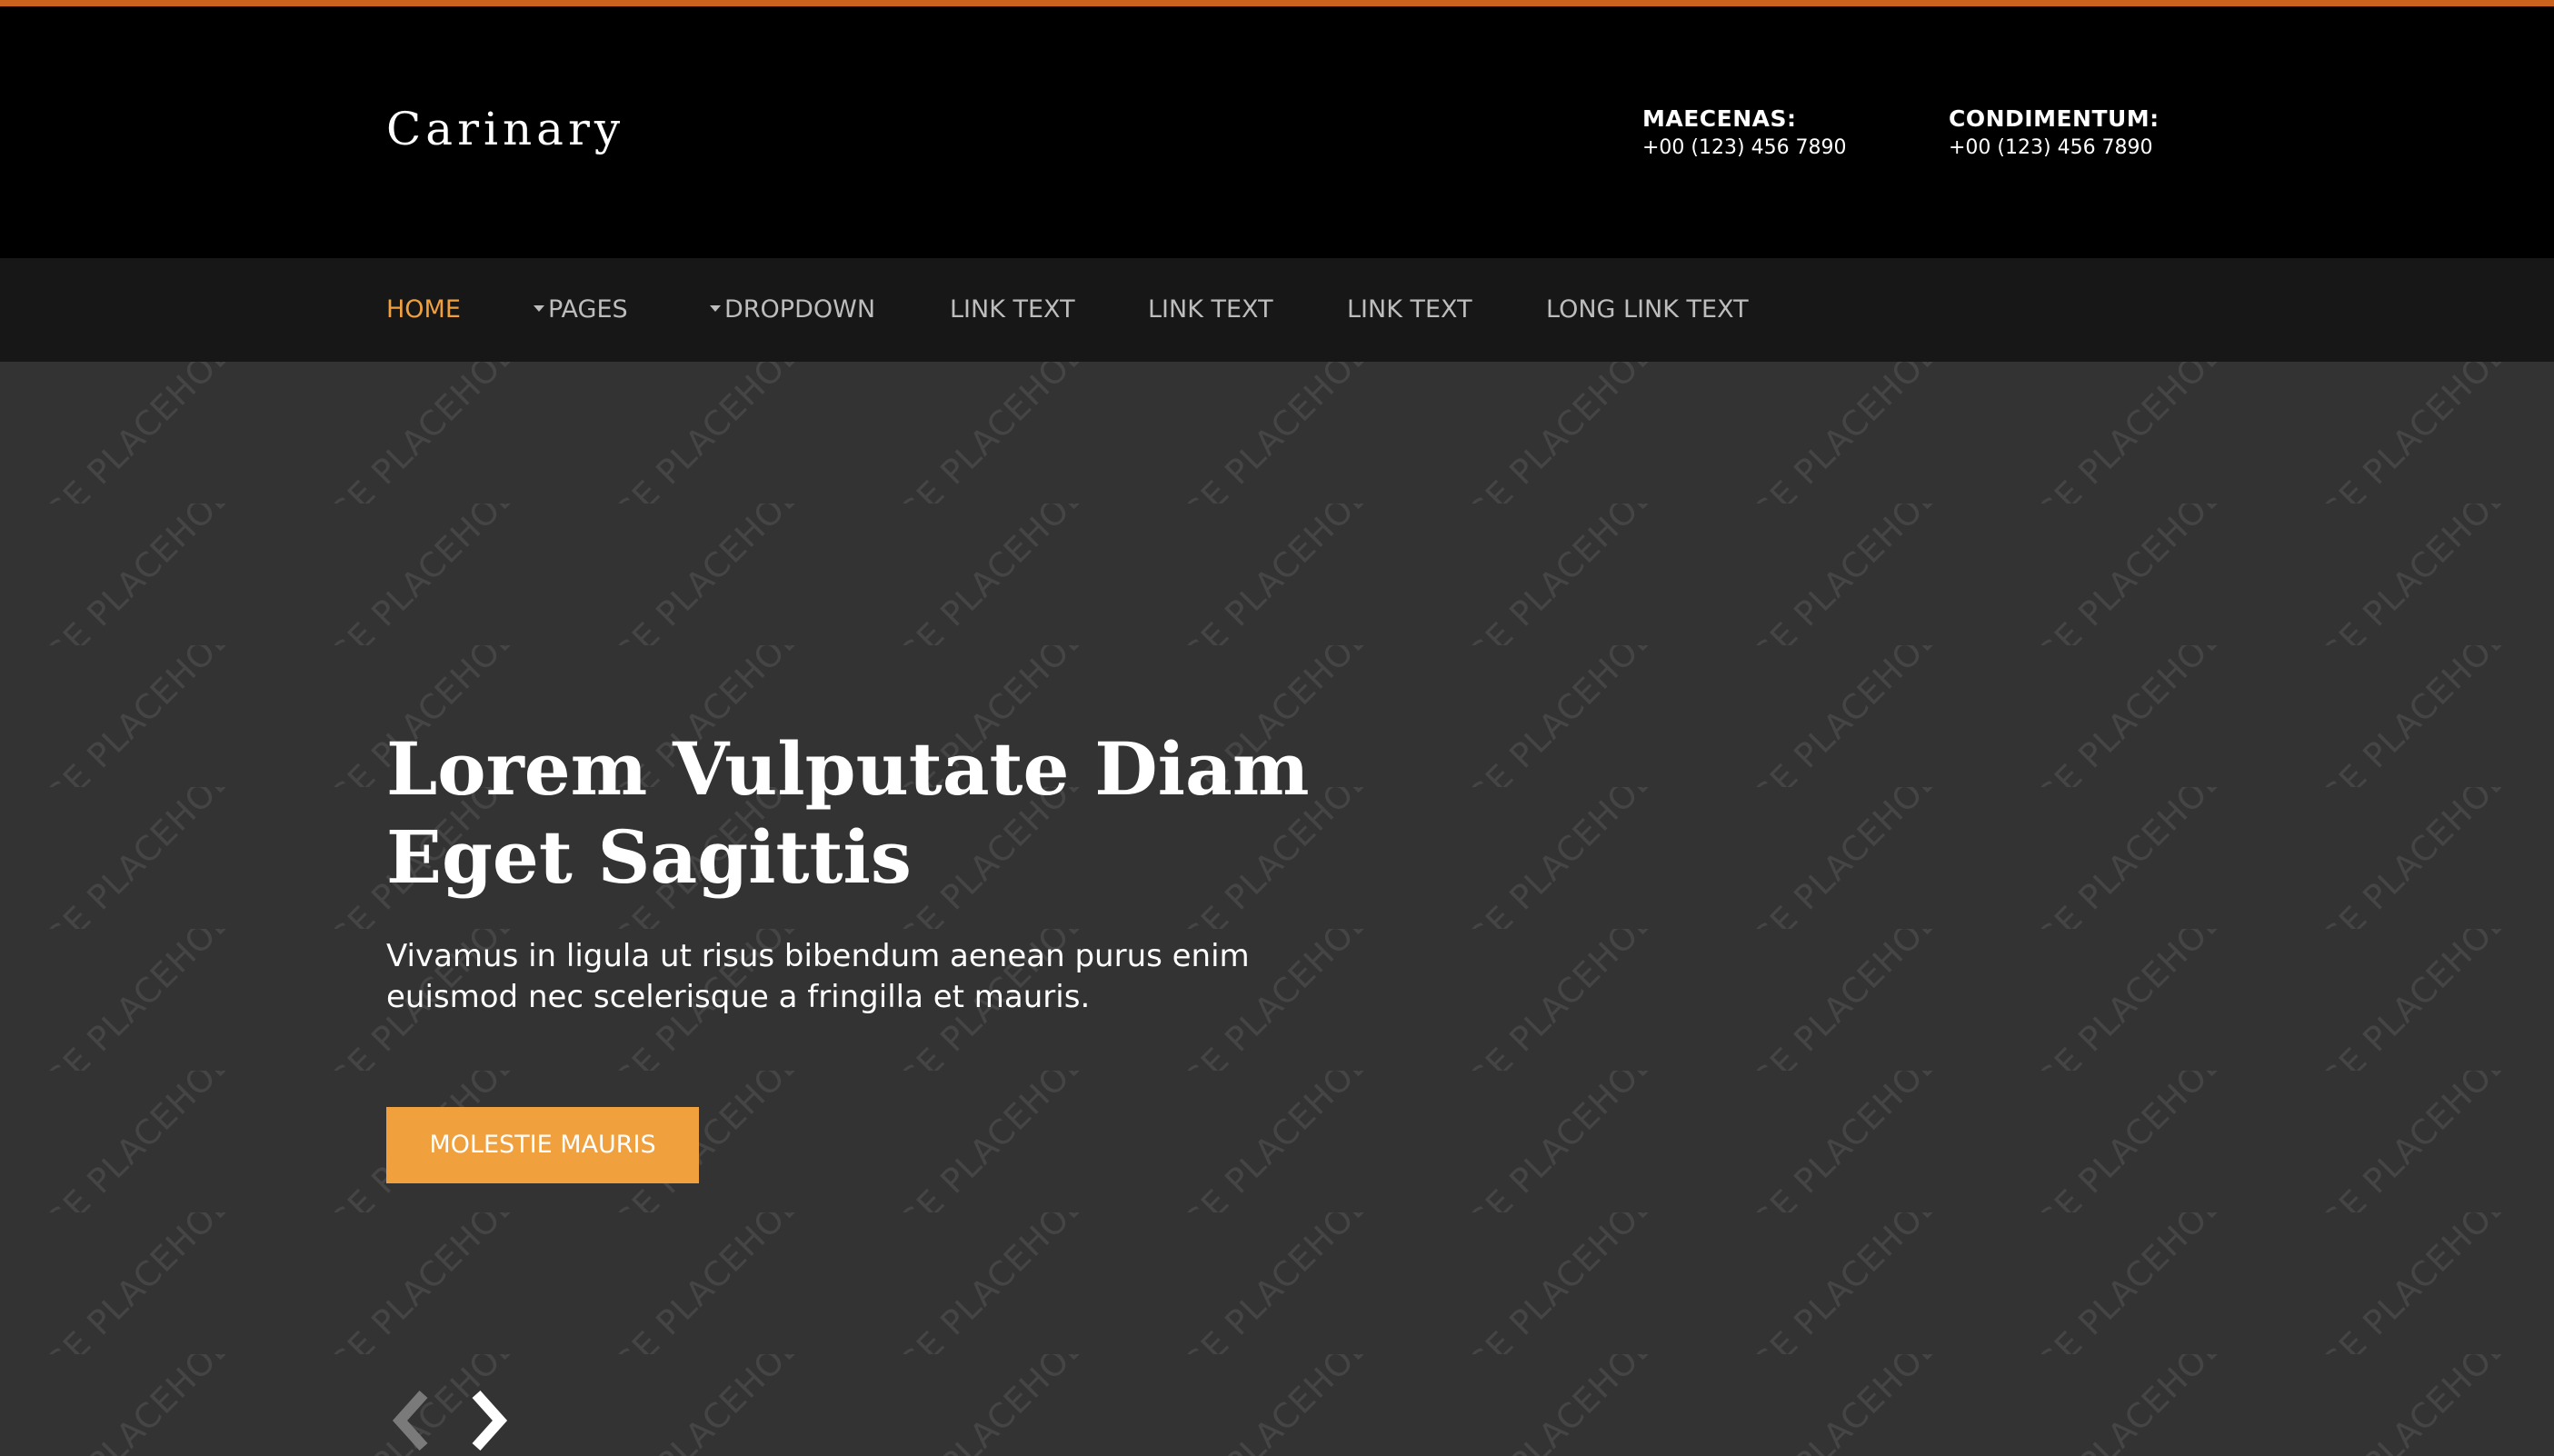 Image resolution: width=2554 pixels, height=1456 pixels. What do you see at coordinates (848, 769) in the screenshot?
I see `hero-title-line: Lorem Vulputate Diam` at bounding box center [848, 769].